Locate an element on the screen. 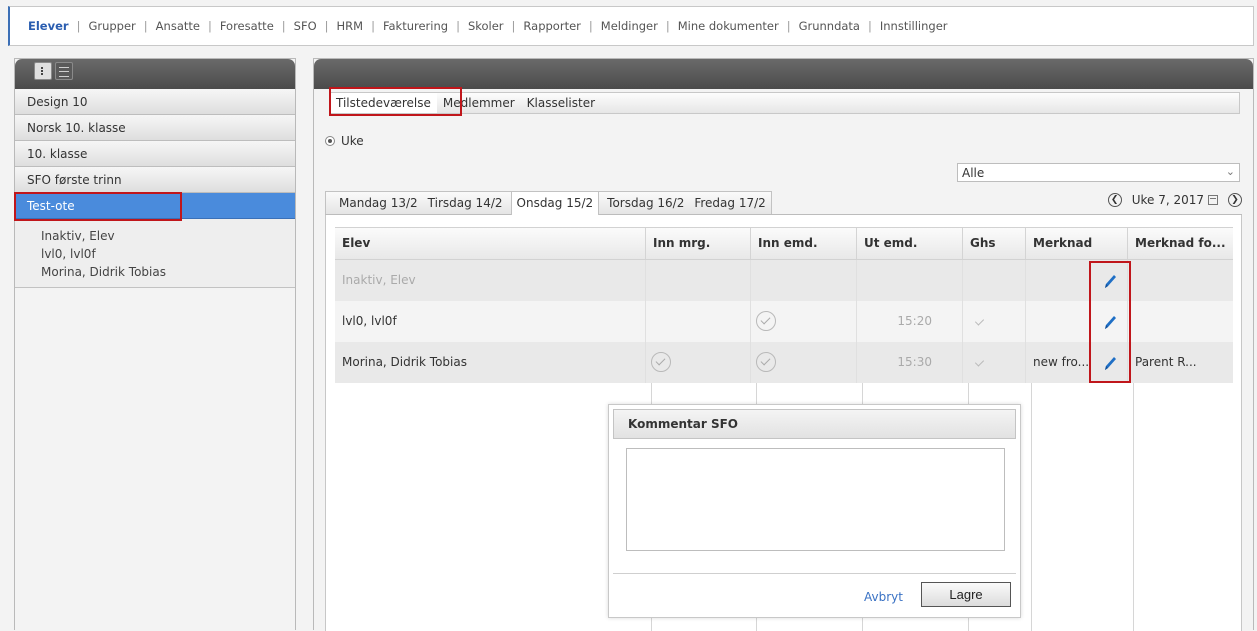 This screenshot has width=1257, height=631. student-item: Inaktiv, Elev is located at coordinates (155, 236).